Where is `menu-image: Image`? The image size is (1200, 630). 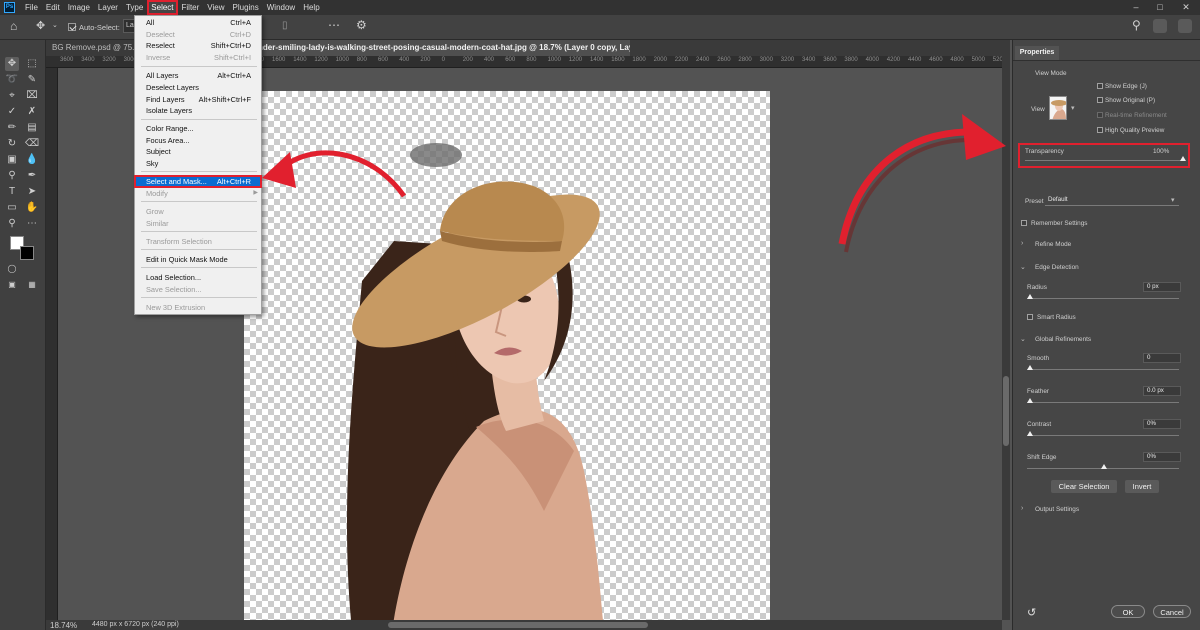 menu-image: Image is located at coordinates (79, 7).